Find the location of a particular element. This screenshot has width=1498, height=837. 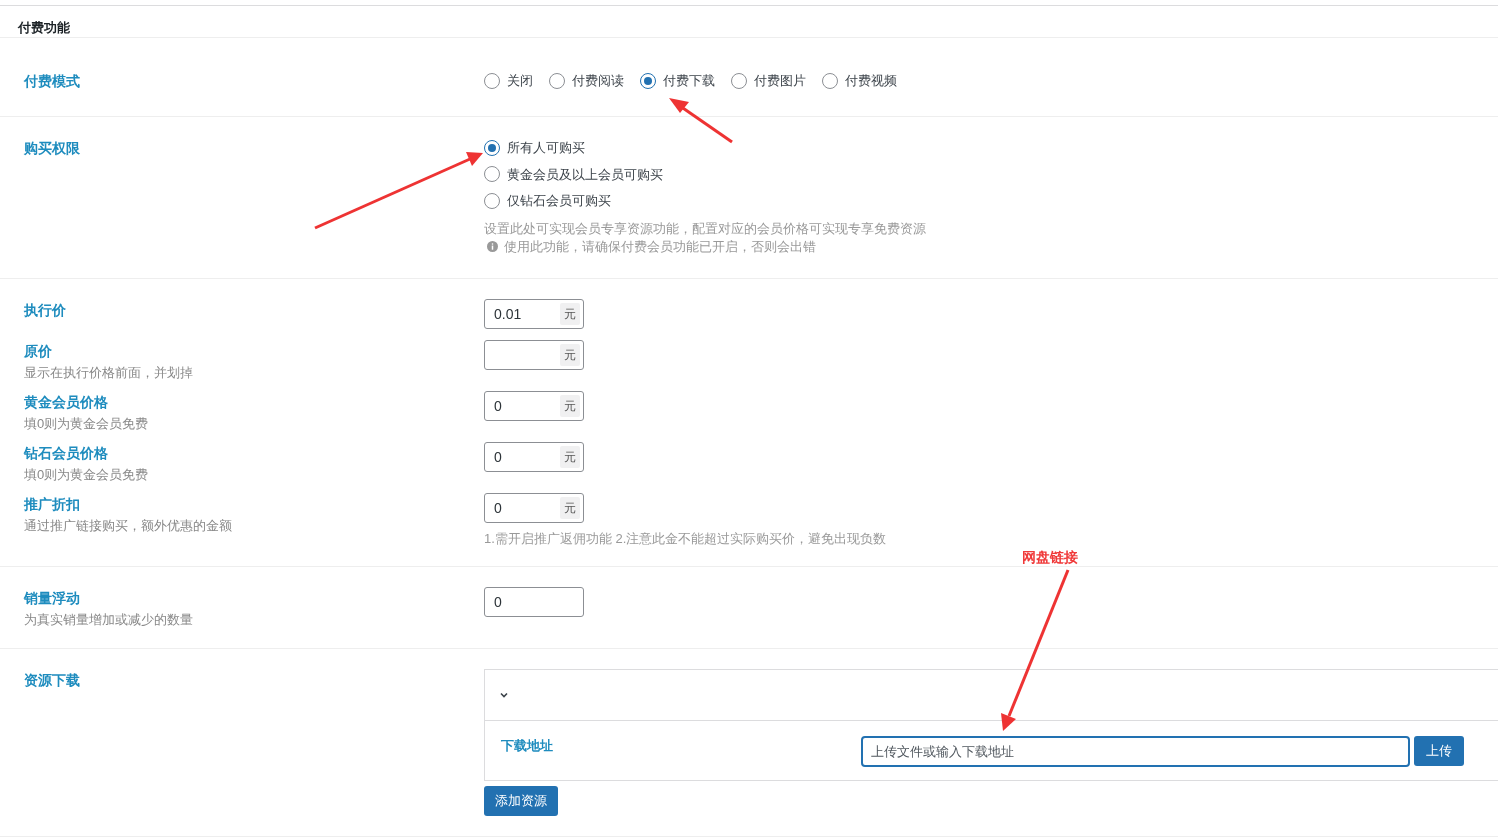

radio-option: 付费视频 is located at coordinates (859, 81).